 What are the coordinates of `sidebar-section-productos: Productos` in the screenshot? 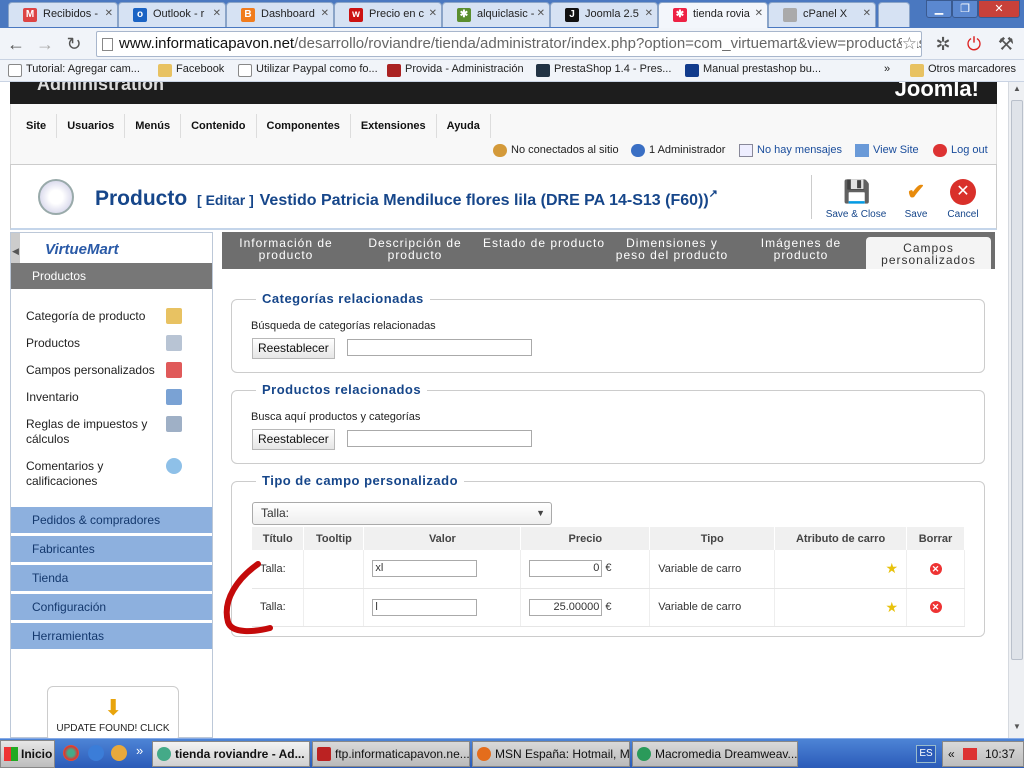 It's located at (111, 276).